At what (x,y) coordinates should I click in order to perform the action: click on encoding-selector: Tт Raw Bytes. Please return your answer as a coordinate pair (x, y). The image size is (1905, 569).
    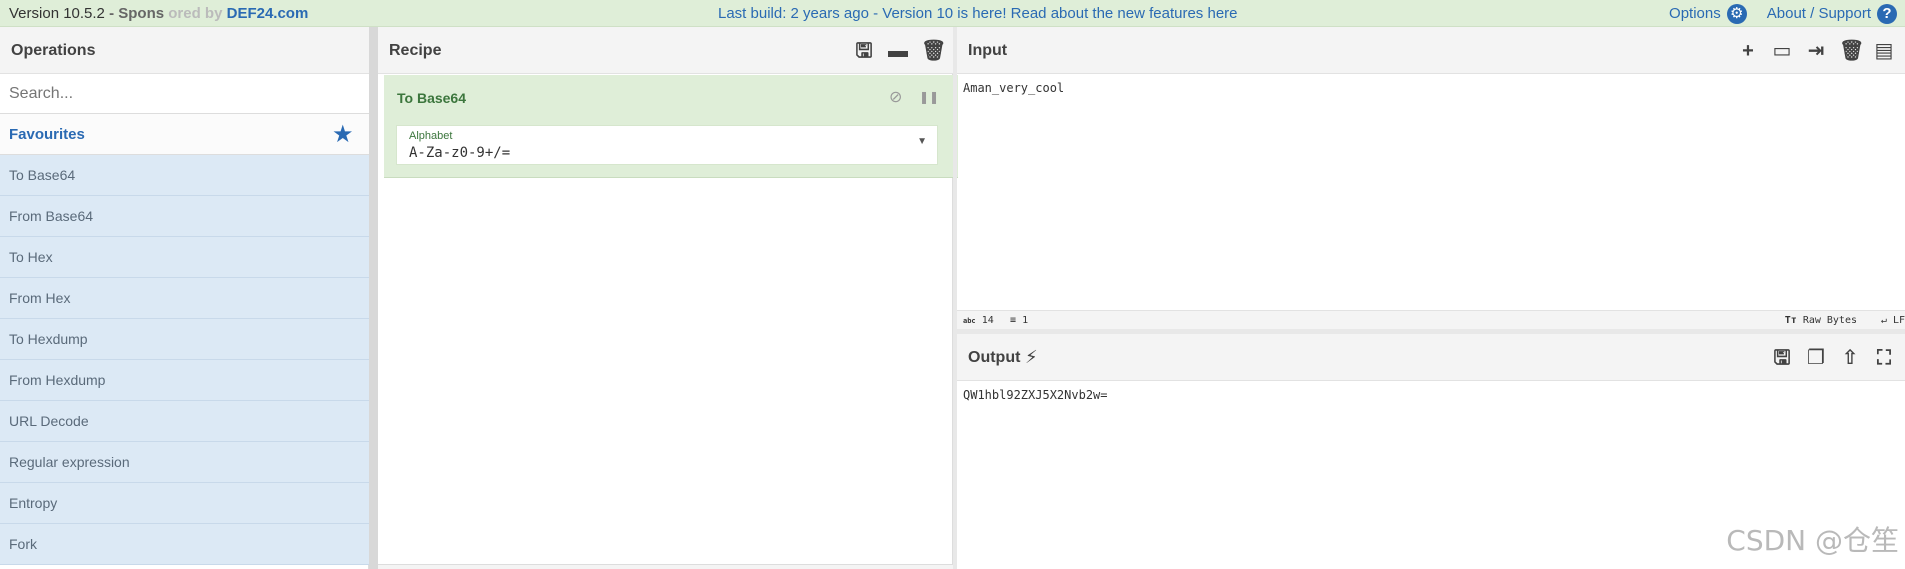
    Looking at the image, I should click on (1821, 320).